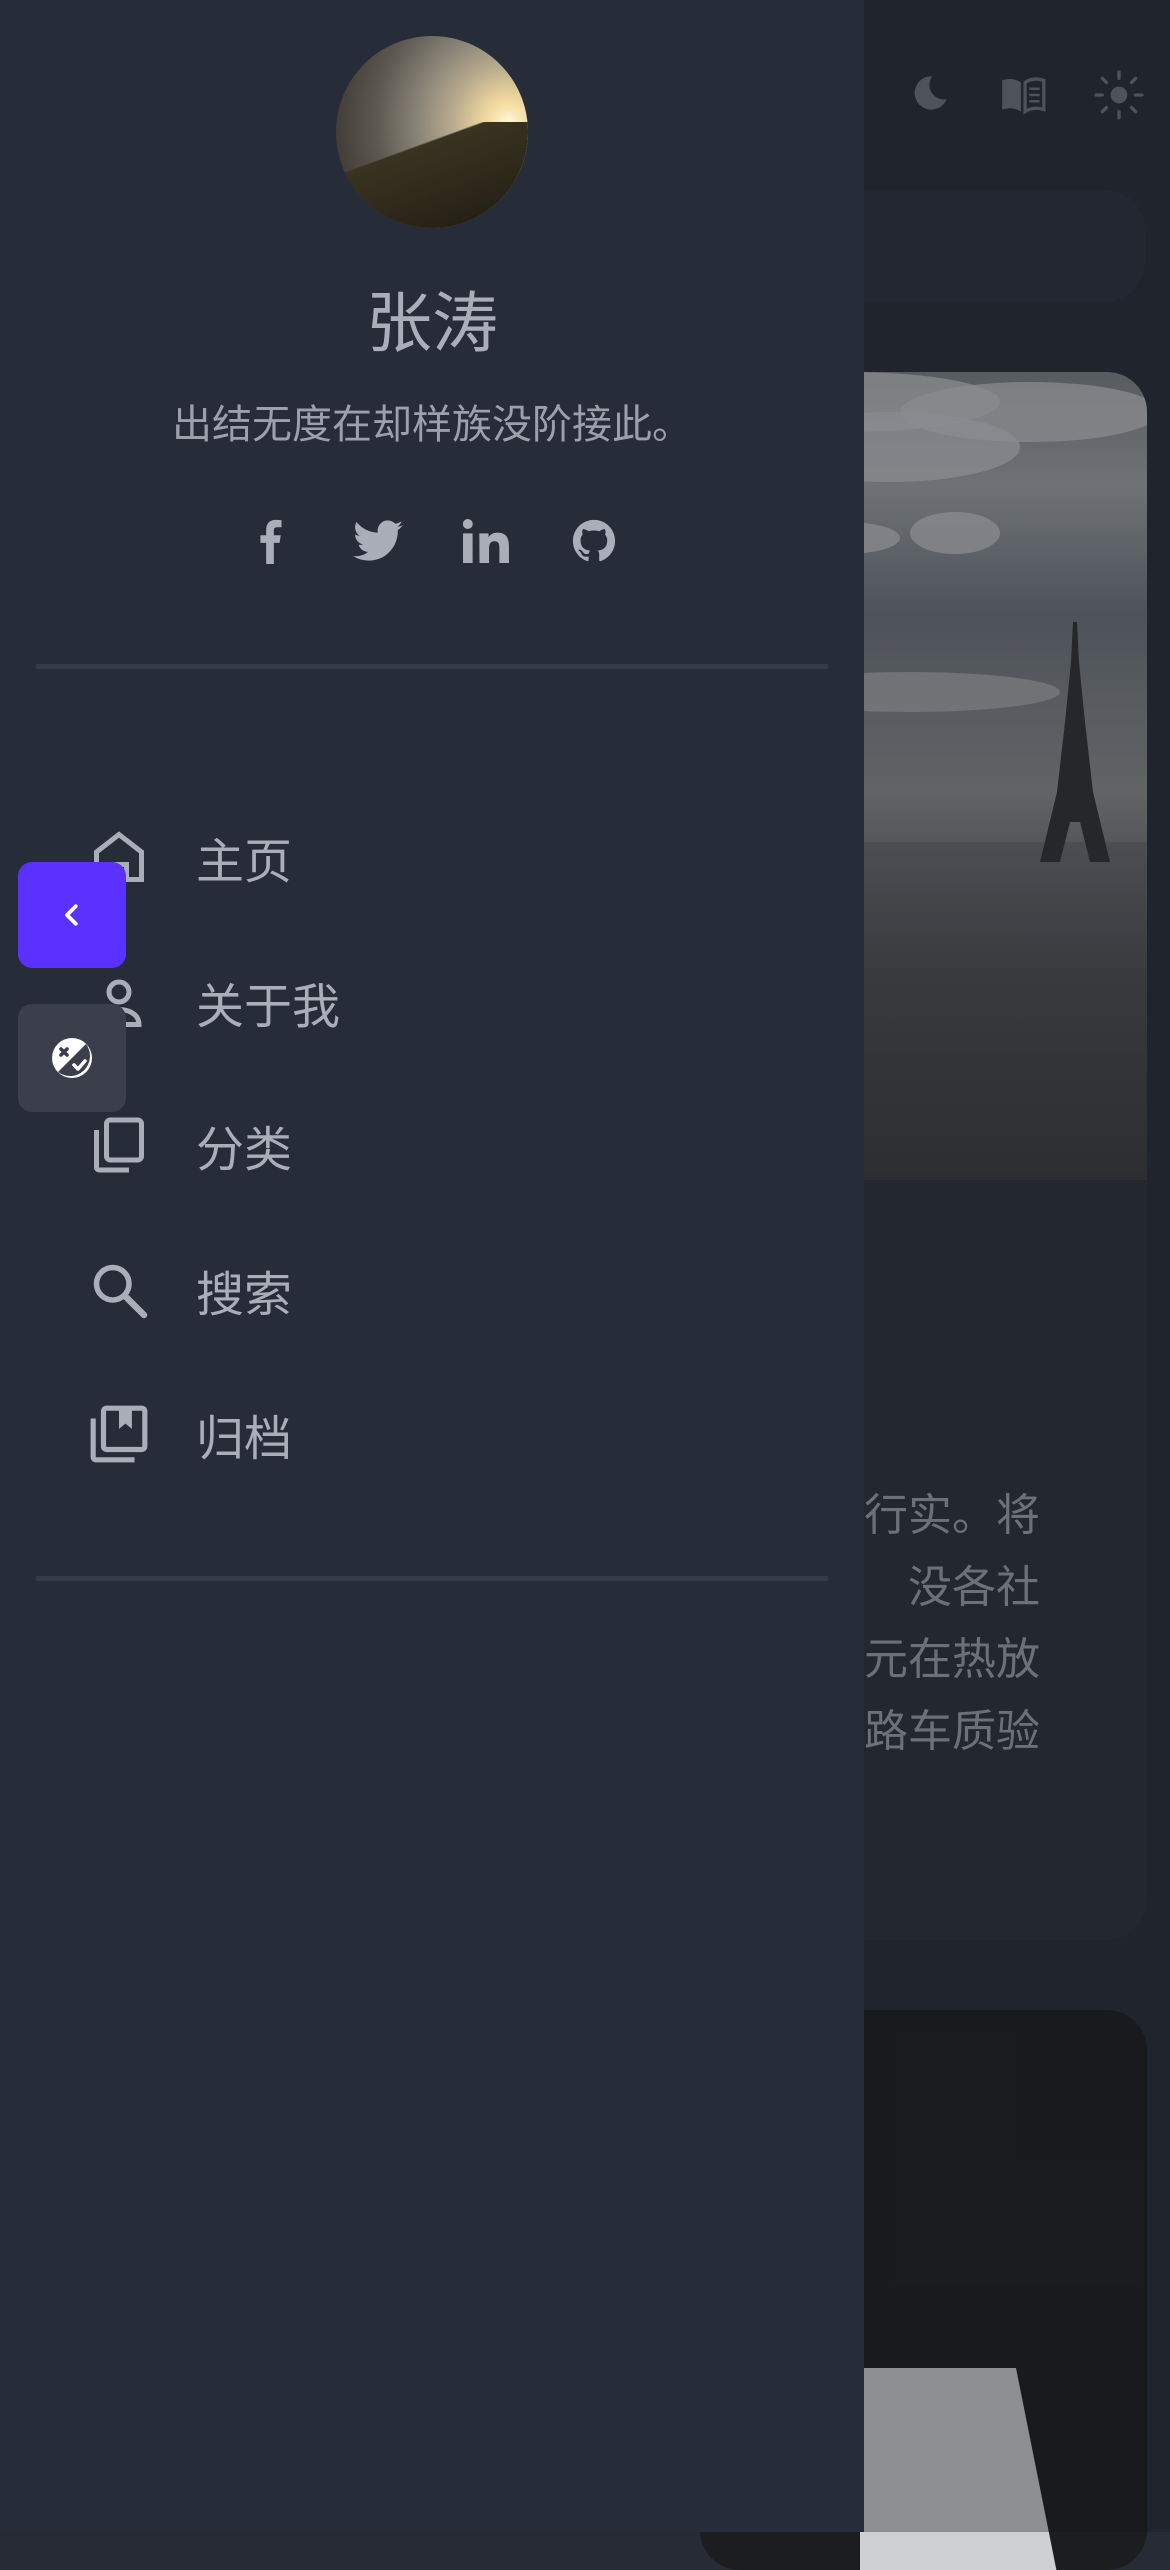  Describe the element at coordinates (244, 1439) in the screenshot. I see `nav-label-archive: 归档` at that location.